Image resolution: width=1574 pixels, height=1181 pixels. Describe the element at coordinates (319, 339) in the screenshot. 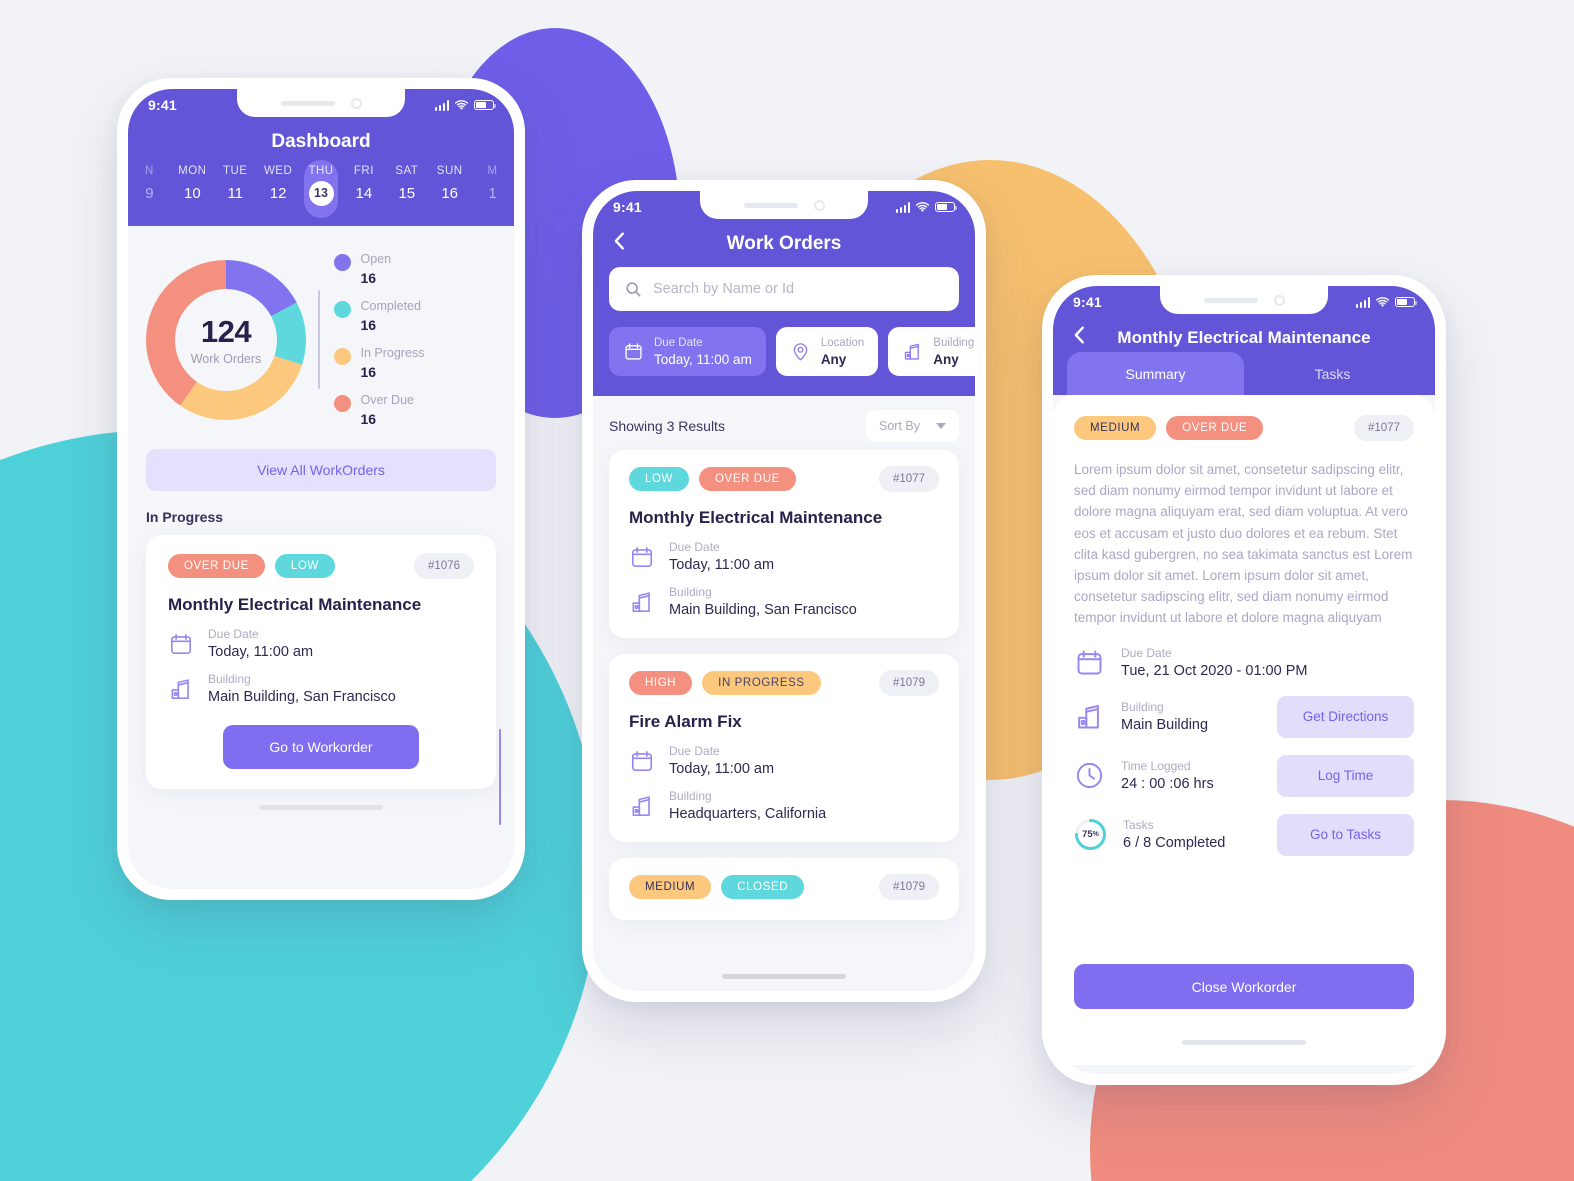

I see `legend-divider` at that location.